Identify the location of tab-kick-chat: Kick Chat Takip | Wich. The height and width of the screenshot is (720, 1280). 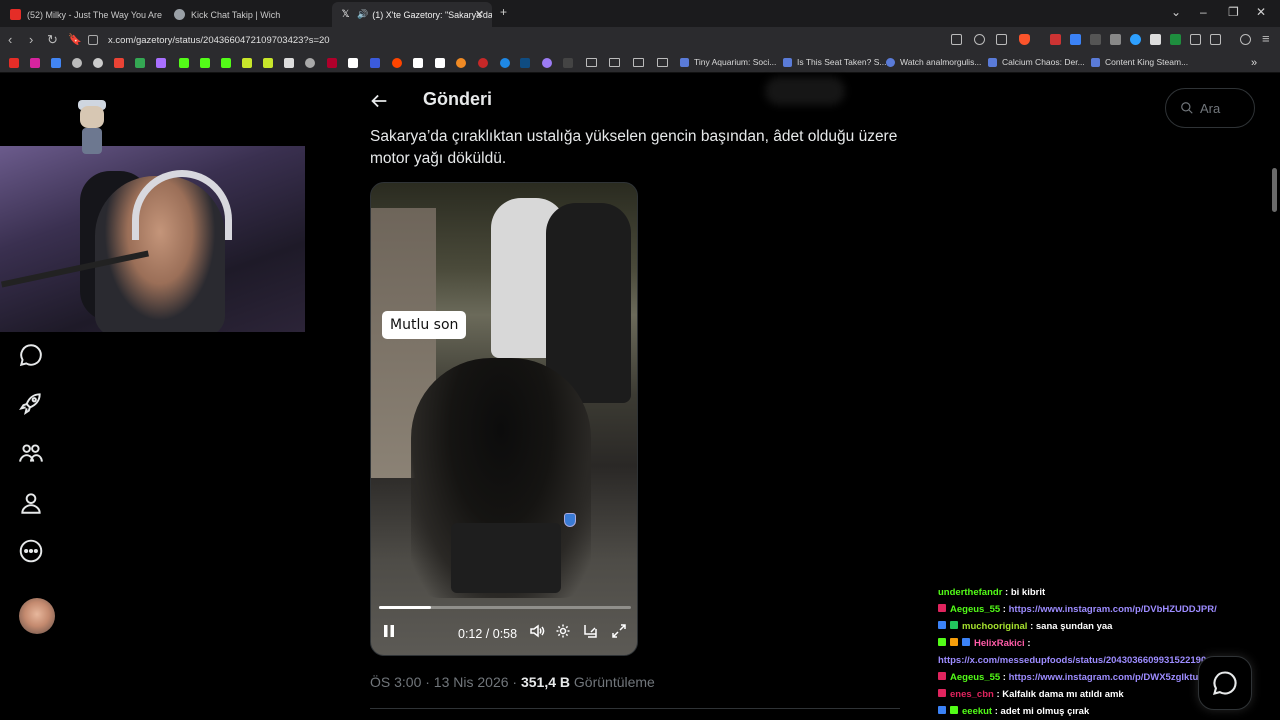
(248, 14).